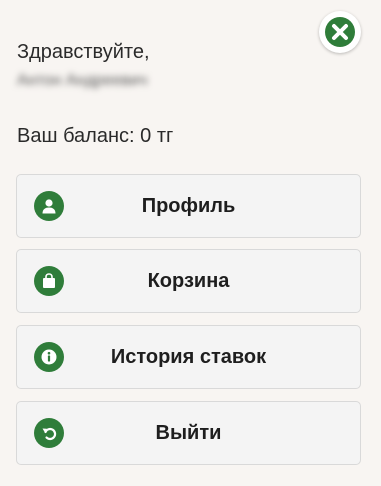 The image size is (381, 486). I want to click on undo-icon, so click(49, 433).